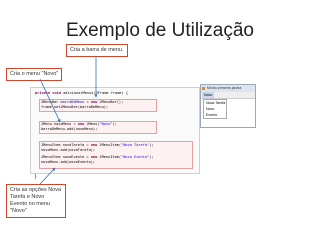 The width and height of the screenshot is (320, 240). Describe the element at coordinates (47, 176) in the screenshot. I see `arrow-menu-items` at that location.